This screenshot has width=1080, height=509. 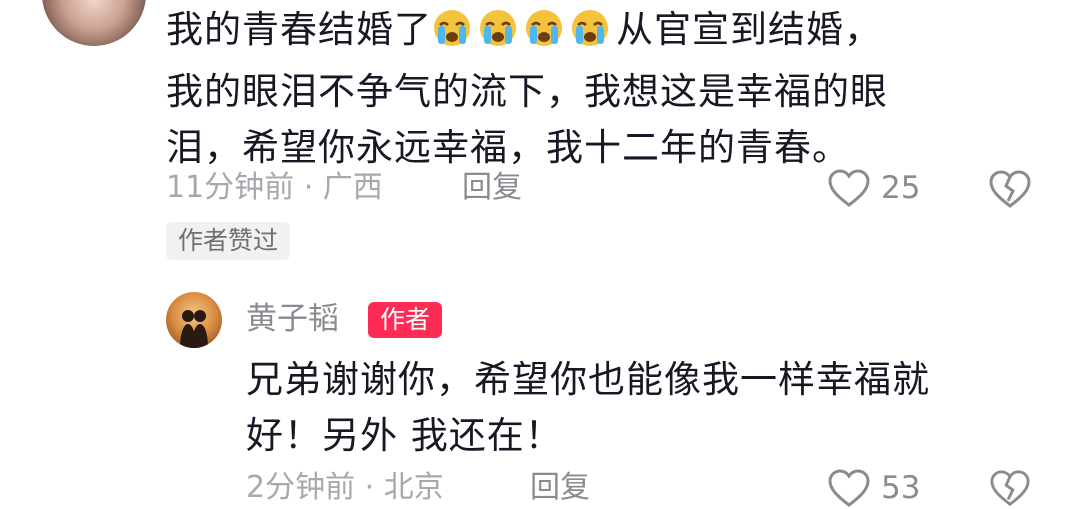 What do you see at coordinates (404, 435) in the screenshot?
I see `reply-line2: 好！另外 我还在！` at bounding box center [404, 435].